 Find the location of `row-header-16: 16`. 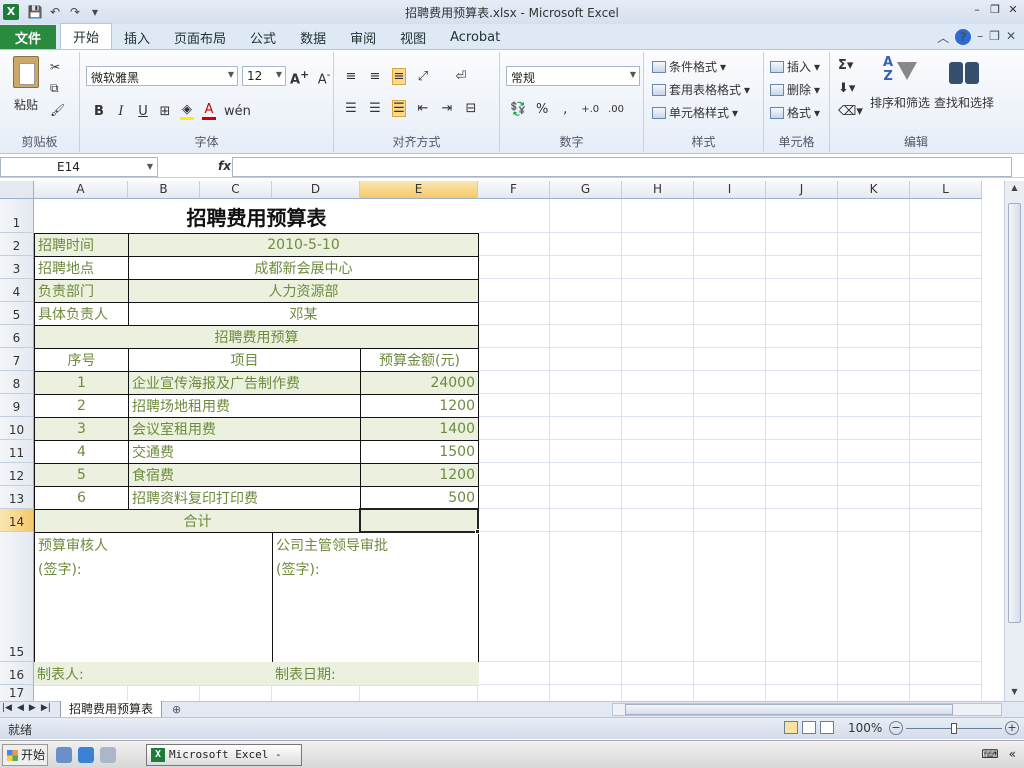

row-header-16: 16 is located at coordinates (17, 673).